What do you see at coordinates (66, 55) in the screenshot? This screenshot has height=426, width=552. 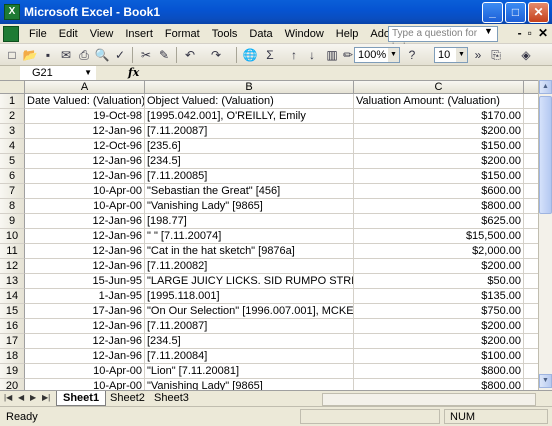 I see `permission-icon: ✉` at bounding box center [66, 55].